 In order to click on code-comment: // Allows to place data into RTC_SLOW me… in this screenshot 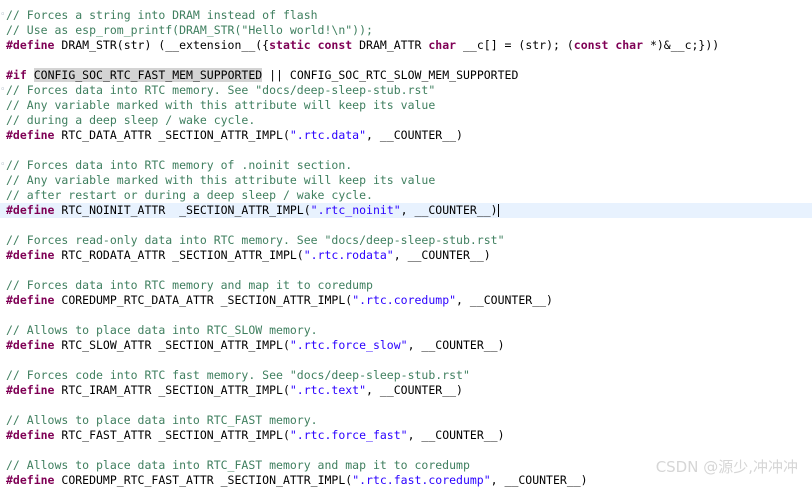, I will do `click(162, 330)`.